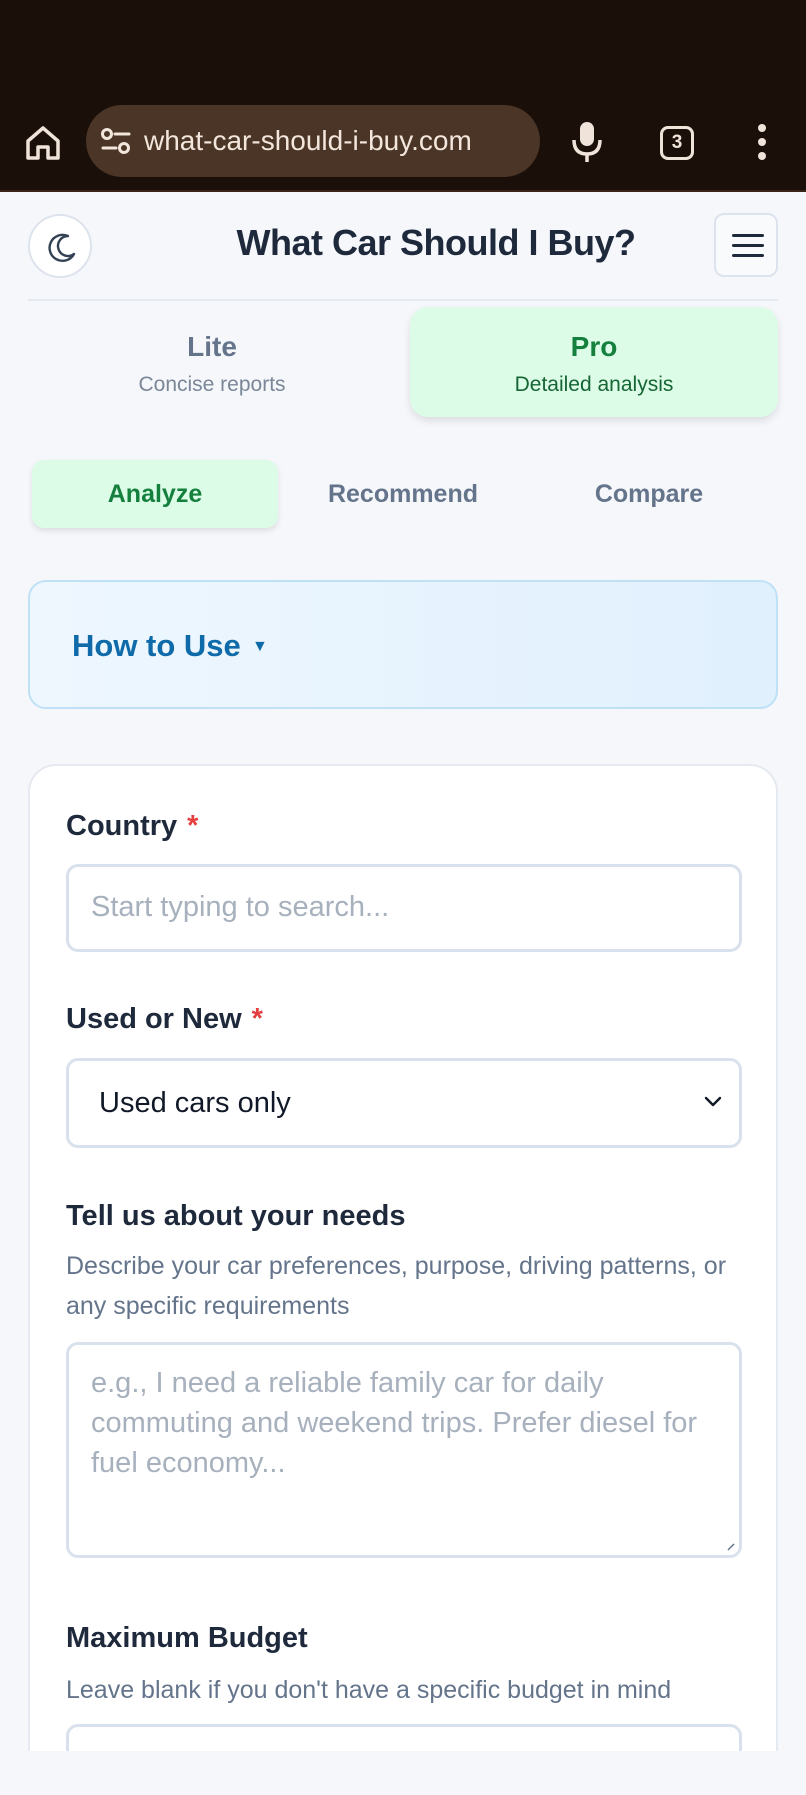 The width and height of the screenshot is (806, 1795). Describe the element at coordinates (155, 494) in the screenshot. I see `tab-analyze: Analyze` at that location.